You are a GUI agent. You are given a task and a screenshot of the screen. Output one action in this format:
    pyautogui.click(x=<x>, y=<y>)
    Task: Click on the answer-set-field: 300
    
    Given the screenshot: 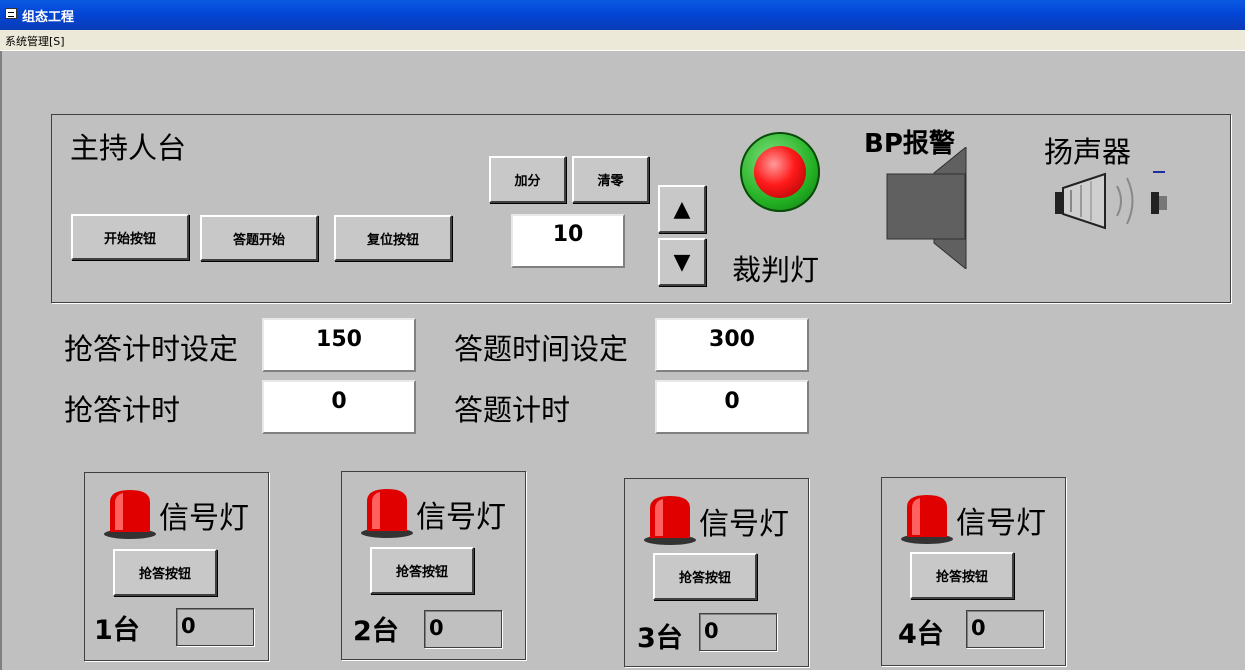 What is the action you would take?
    pyautogui.click(x=732, y=345)
    